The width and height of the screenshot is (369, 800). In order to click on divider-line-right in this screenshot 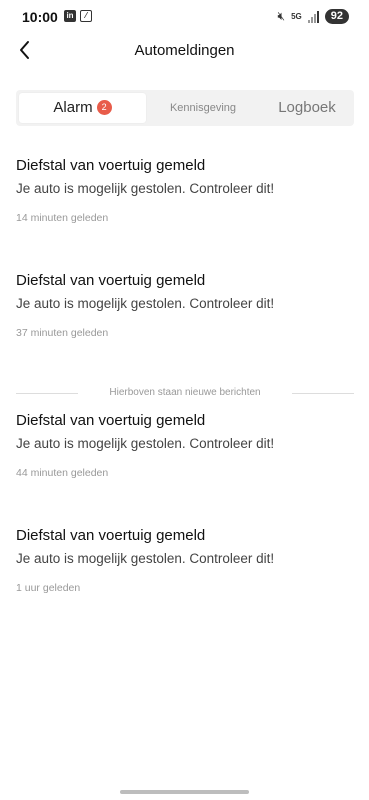, I will do `click(323, 393)`.